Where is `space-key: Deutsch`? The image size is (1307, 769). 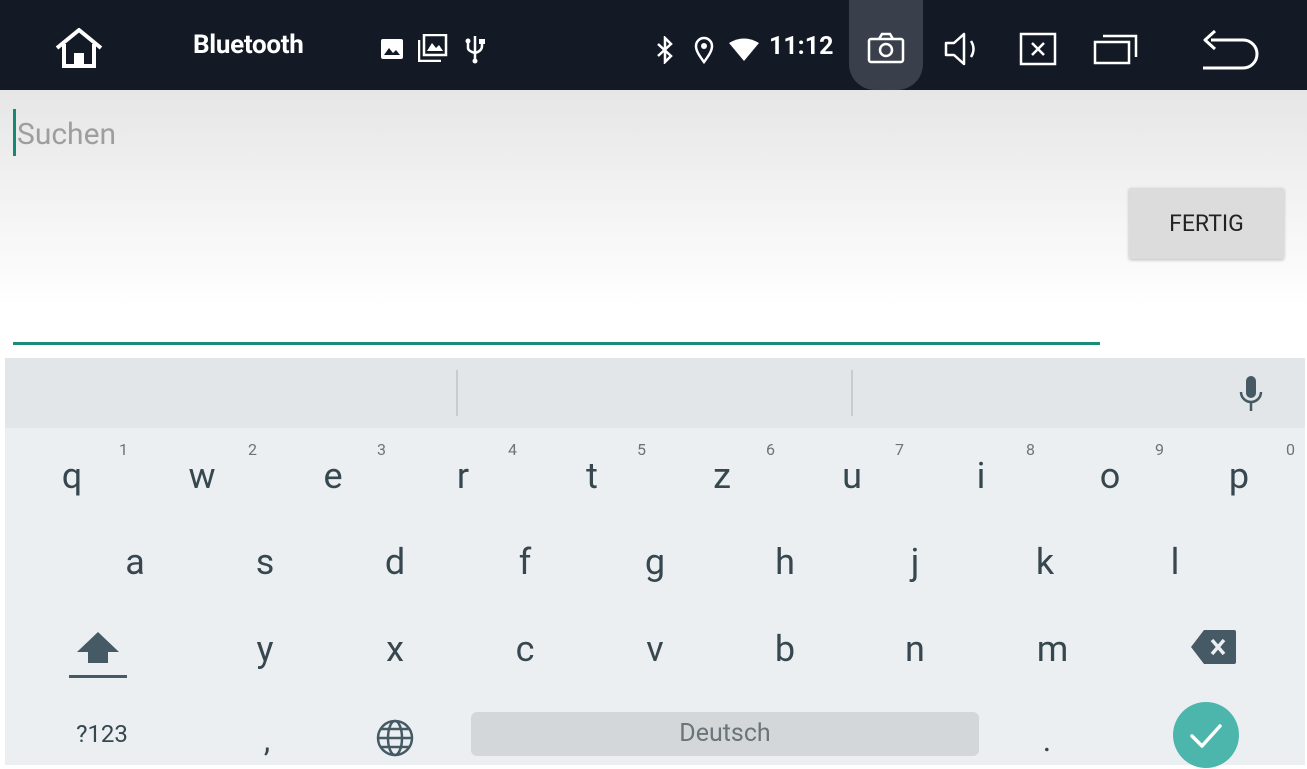 space-key: Deutsch is located at coordinates (725, 734).